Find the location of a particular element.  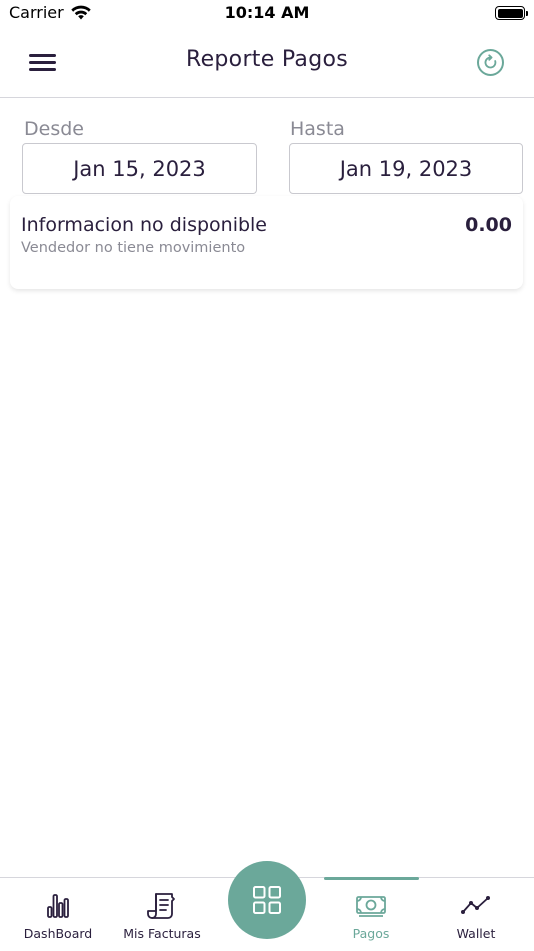

info-subtitle: Vendedor no tiene movimiento is located at coordinates (133, 248).